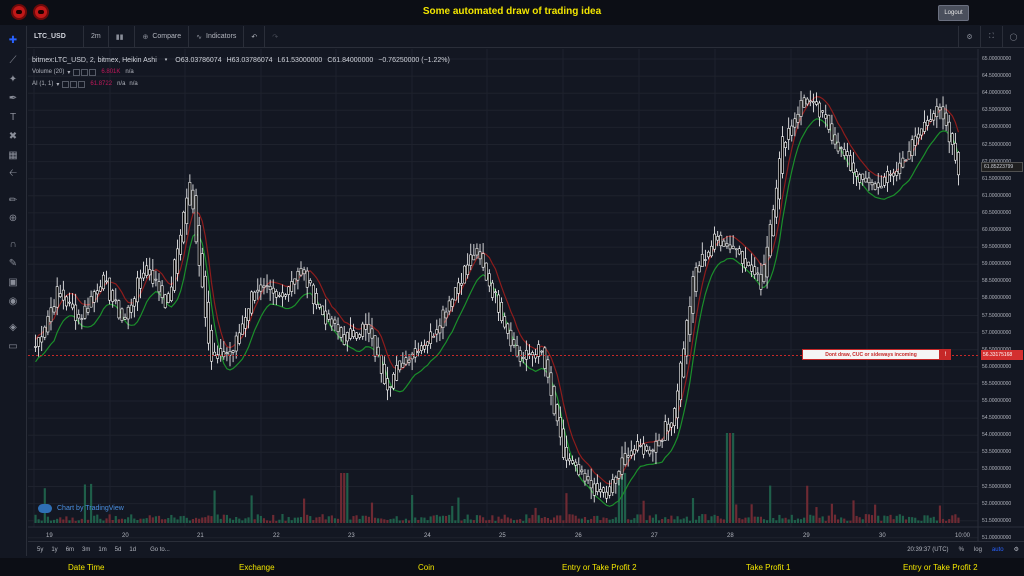  What do you see at coordinates (13, 79) in the screenshot?
I see `fib-tool-icon: ✦` at bounding box center [13, 79].